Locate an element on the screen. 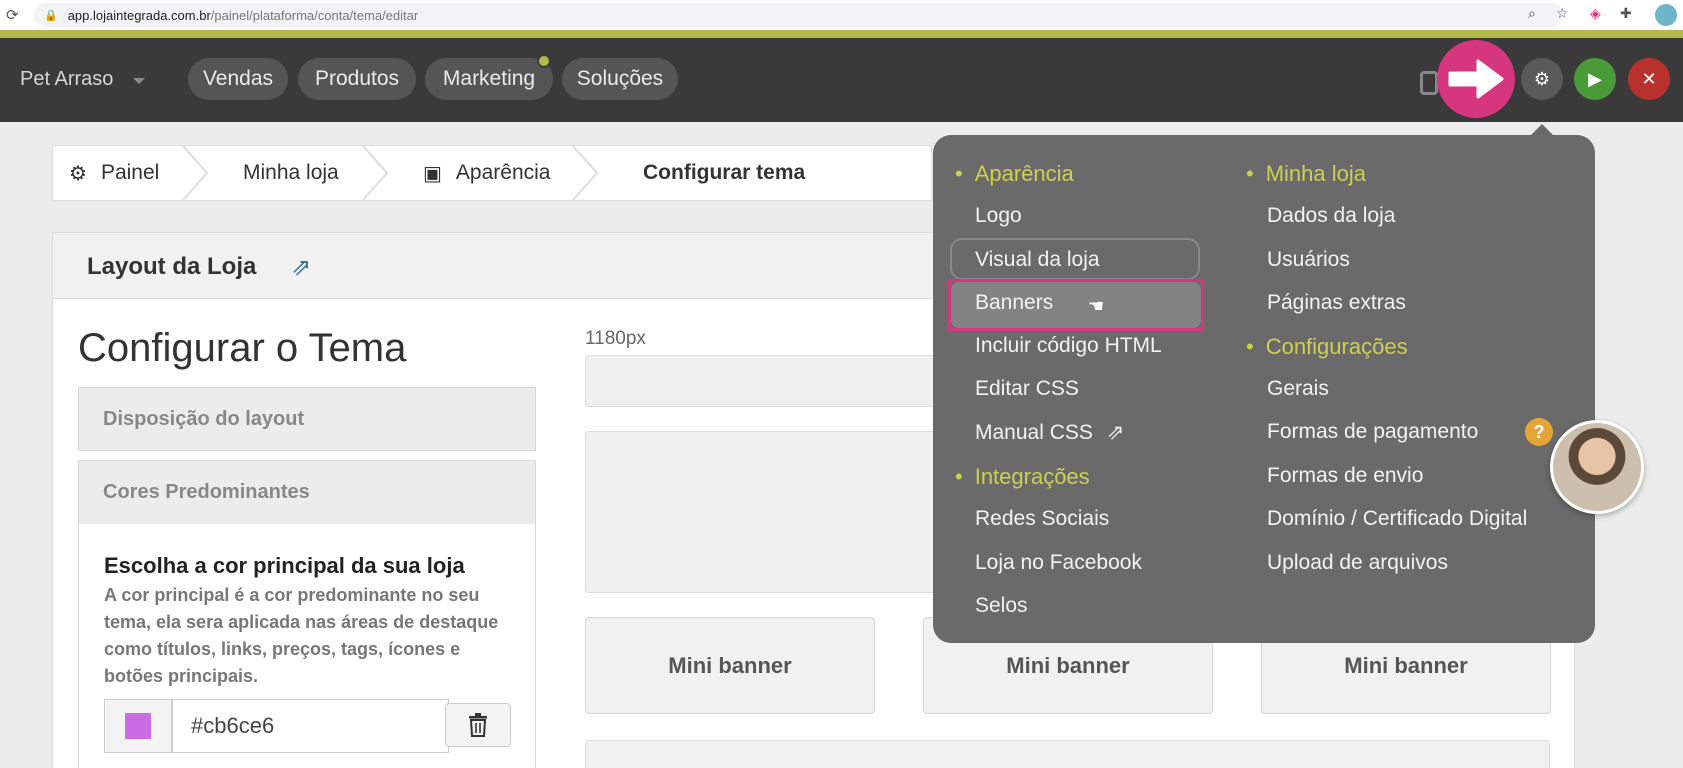 This screenshot has height=768, width=1683. panel-title: Layout da Loja is located at coordinates (172, 266).